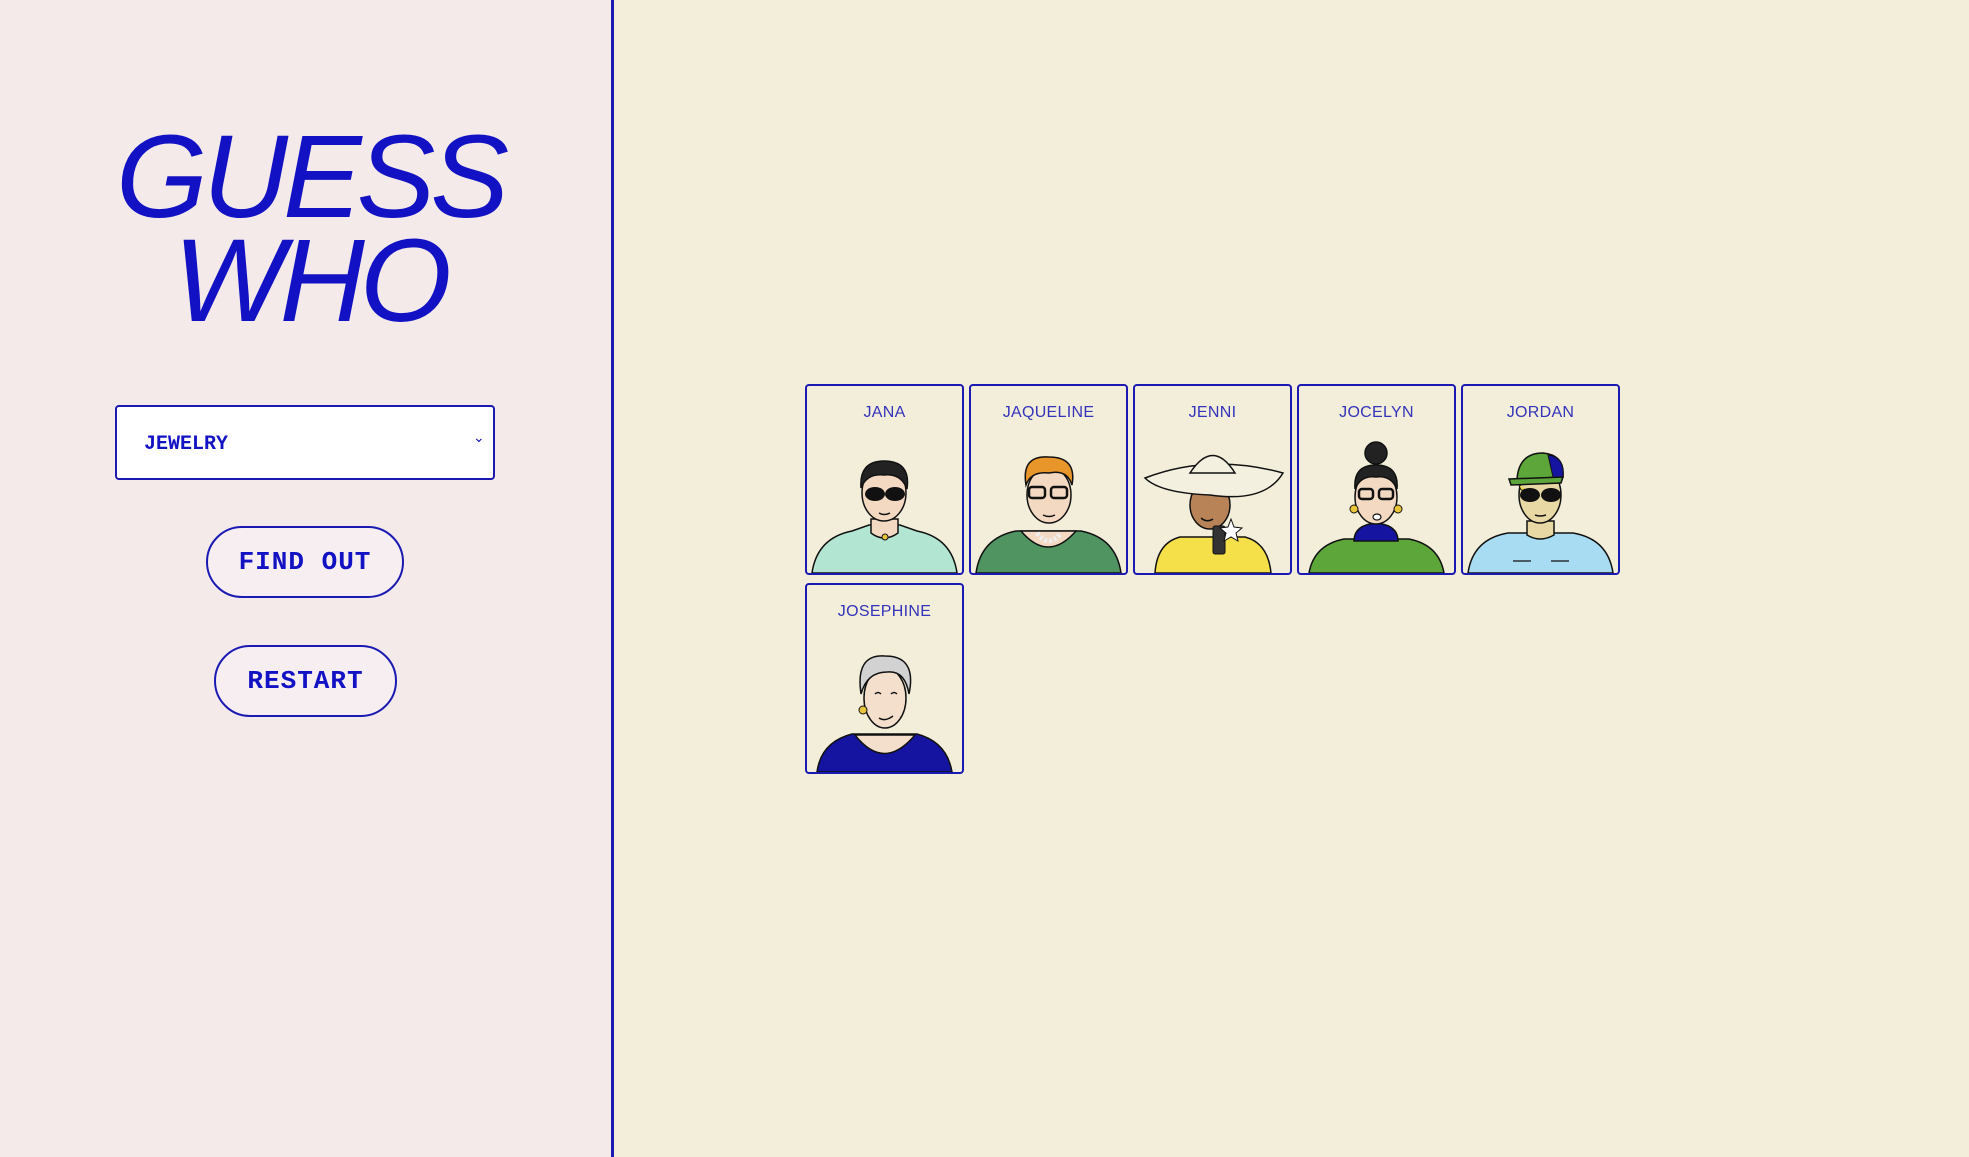  I want to click on chevron-down-icon: ⌄, so click(479, 438).